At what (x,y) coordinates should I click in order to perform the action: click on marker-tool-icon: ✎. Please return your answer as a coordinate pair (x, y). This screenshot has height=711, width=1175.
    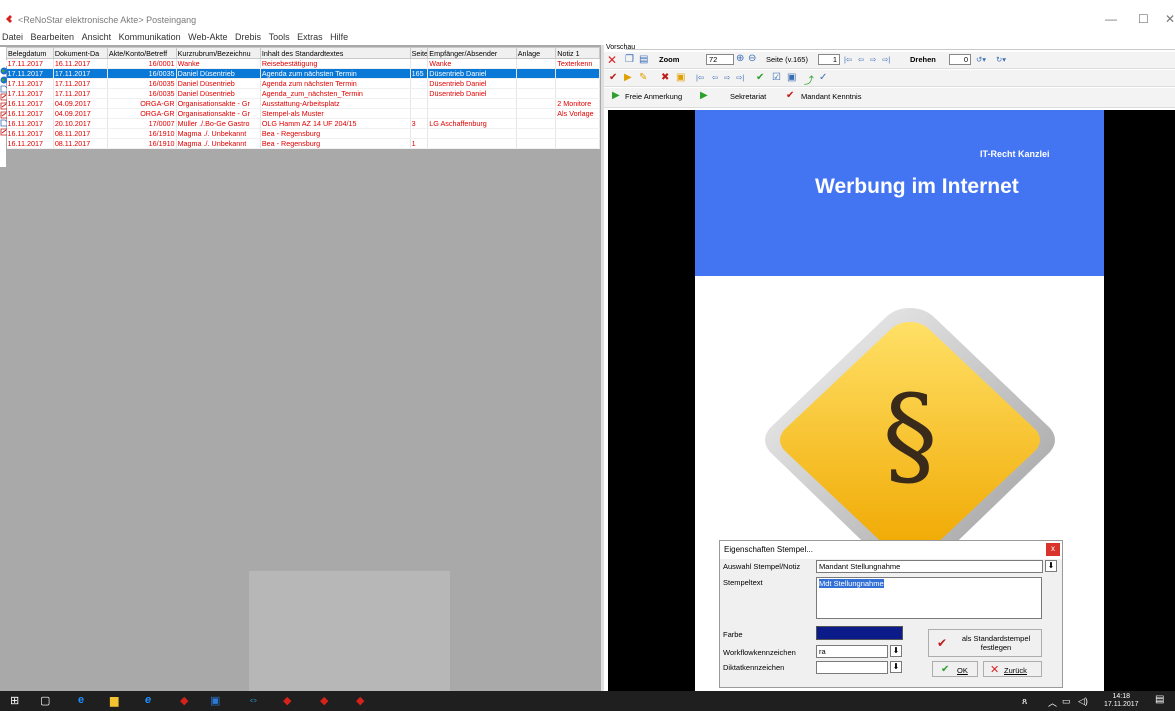
    Looking at the image, I should click on (643, 77).